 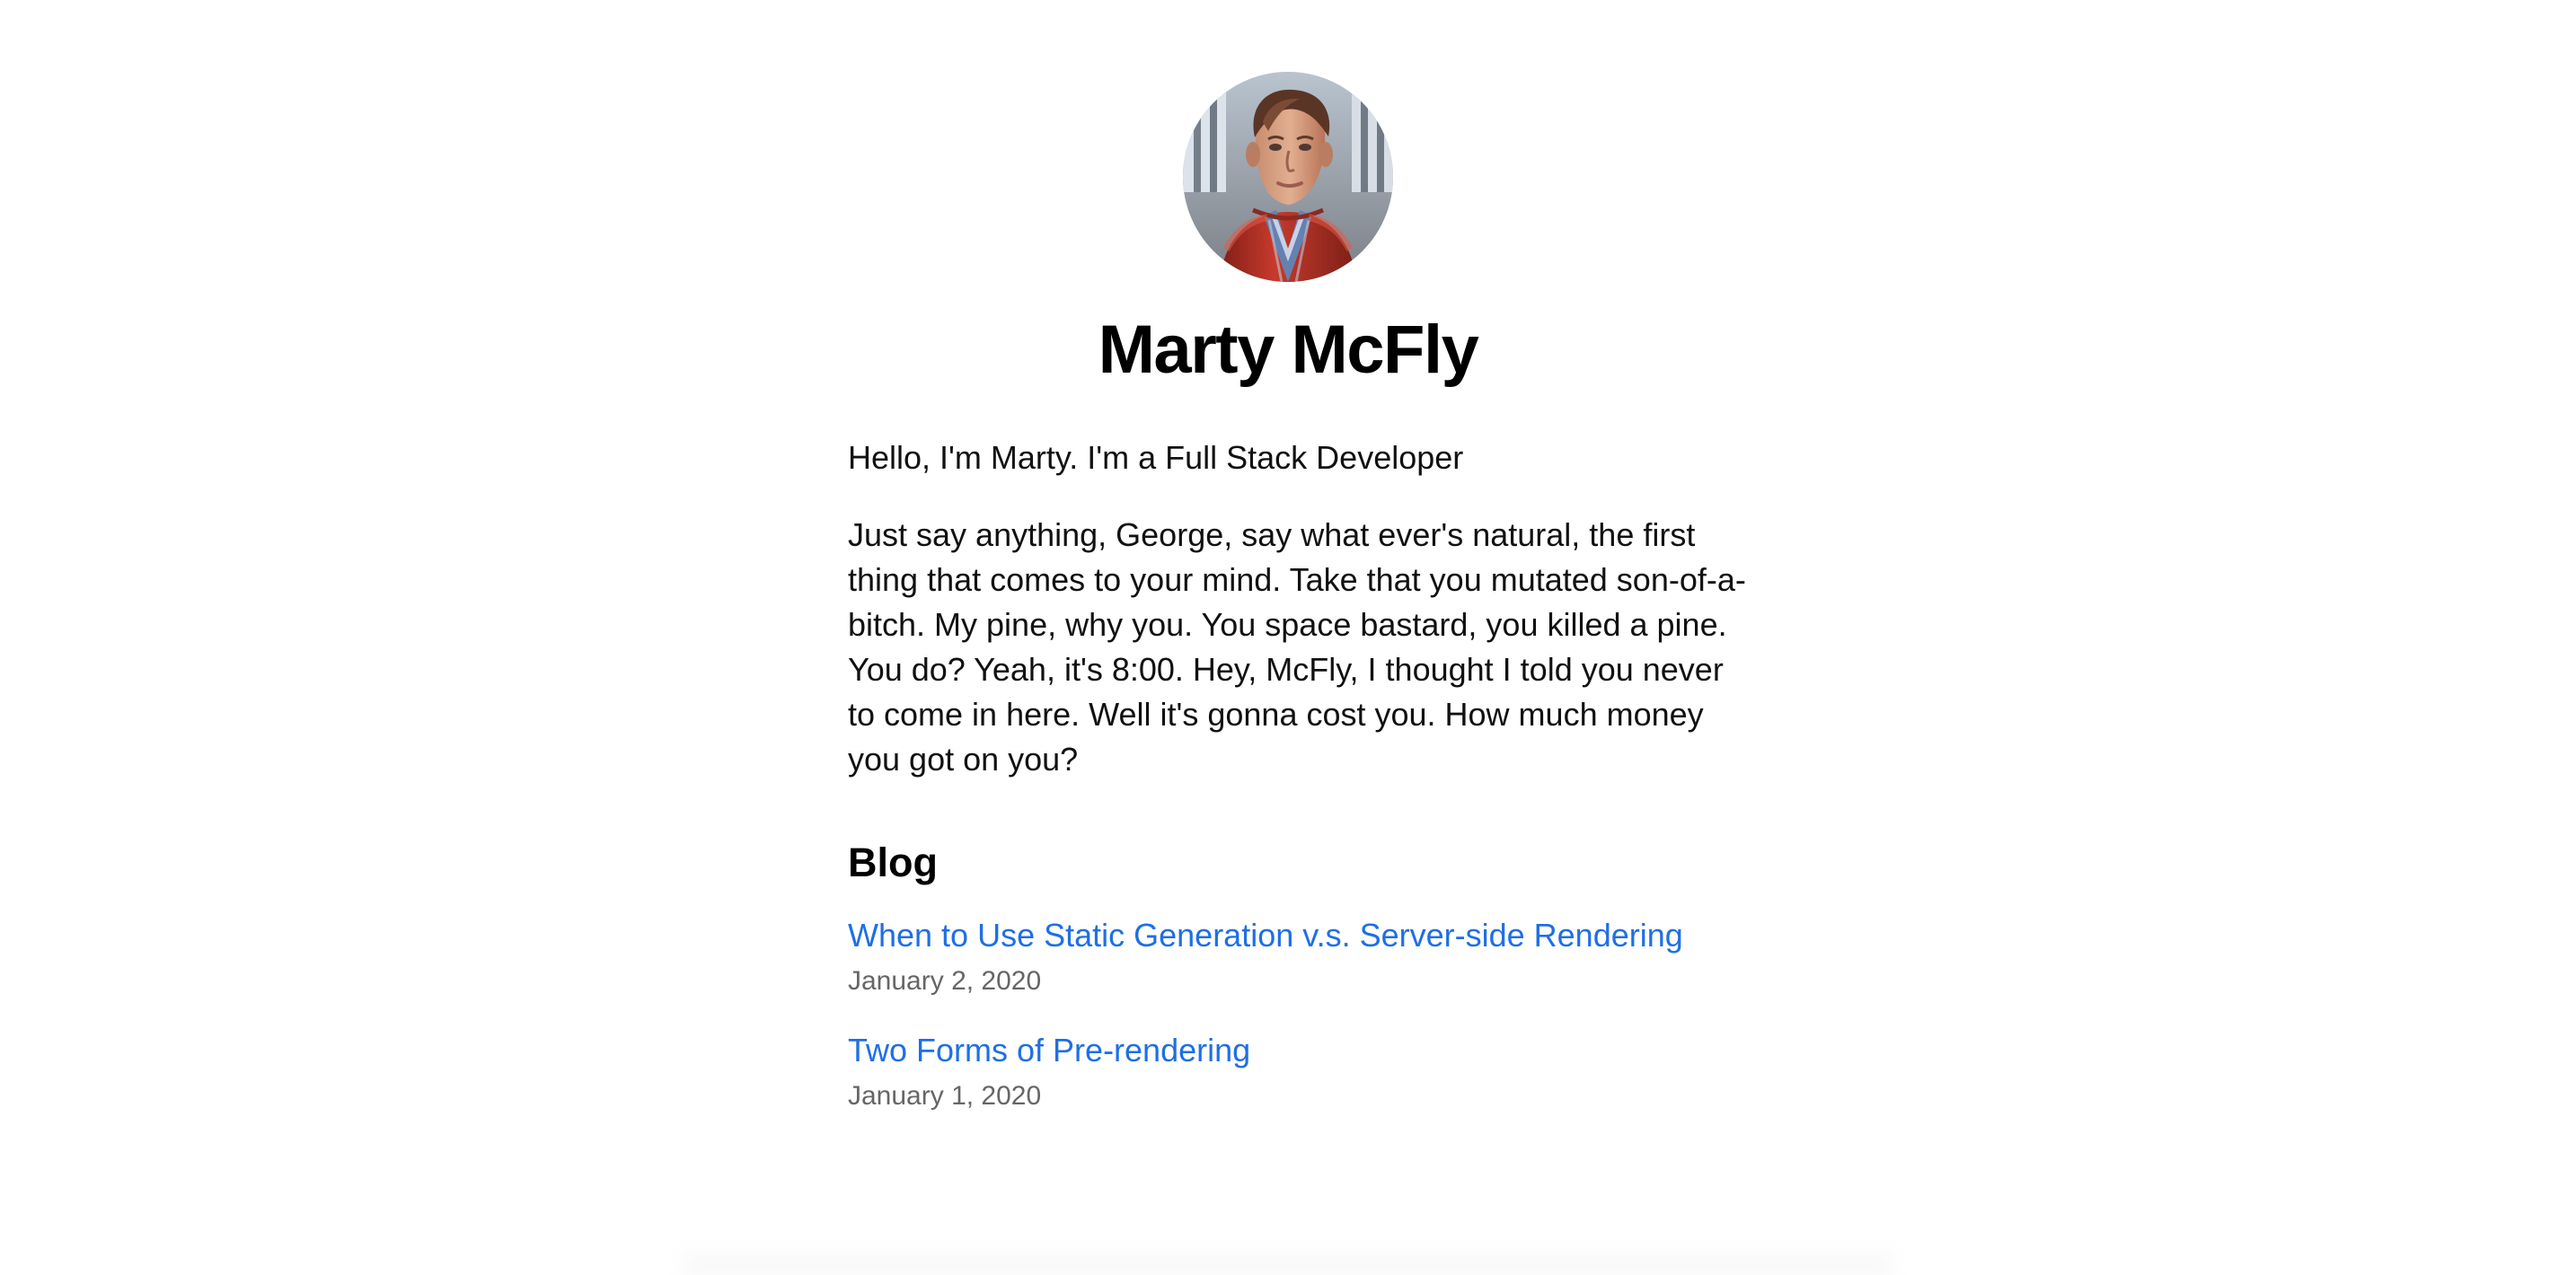 What do you see at coordinates (945, 1096) in the screenshot?
I see `blog-post-date: January 1, 2020` at bounding box center [945, 1096].